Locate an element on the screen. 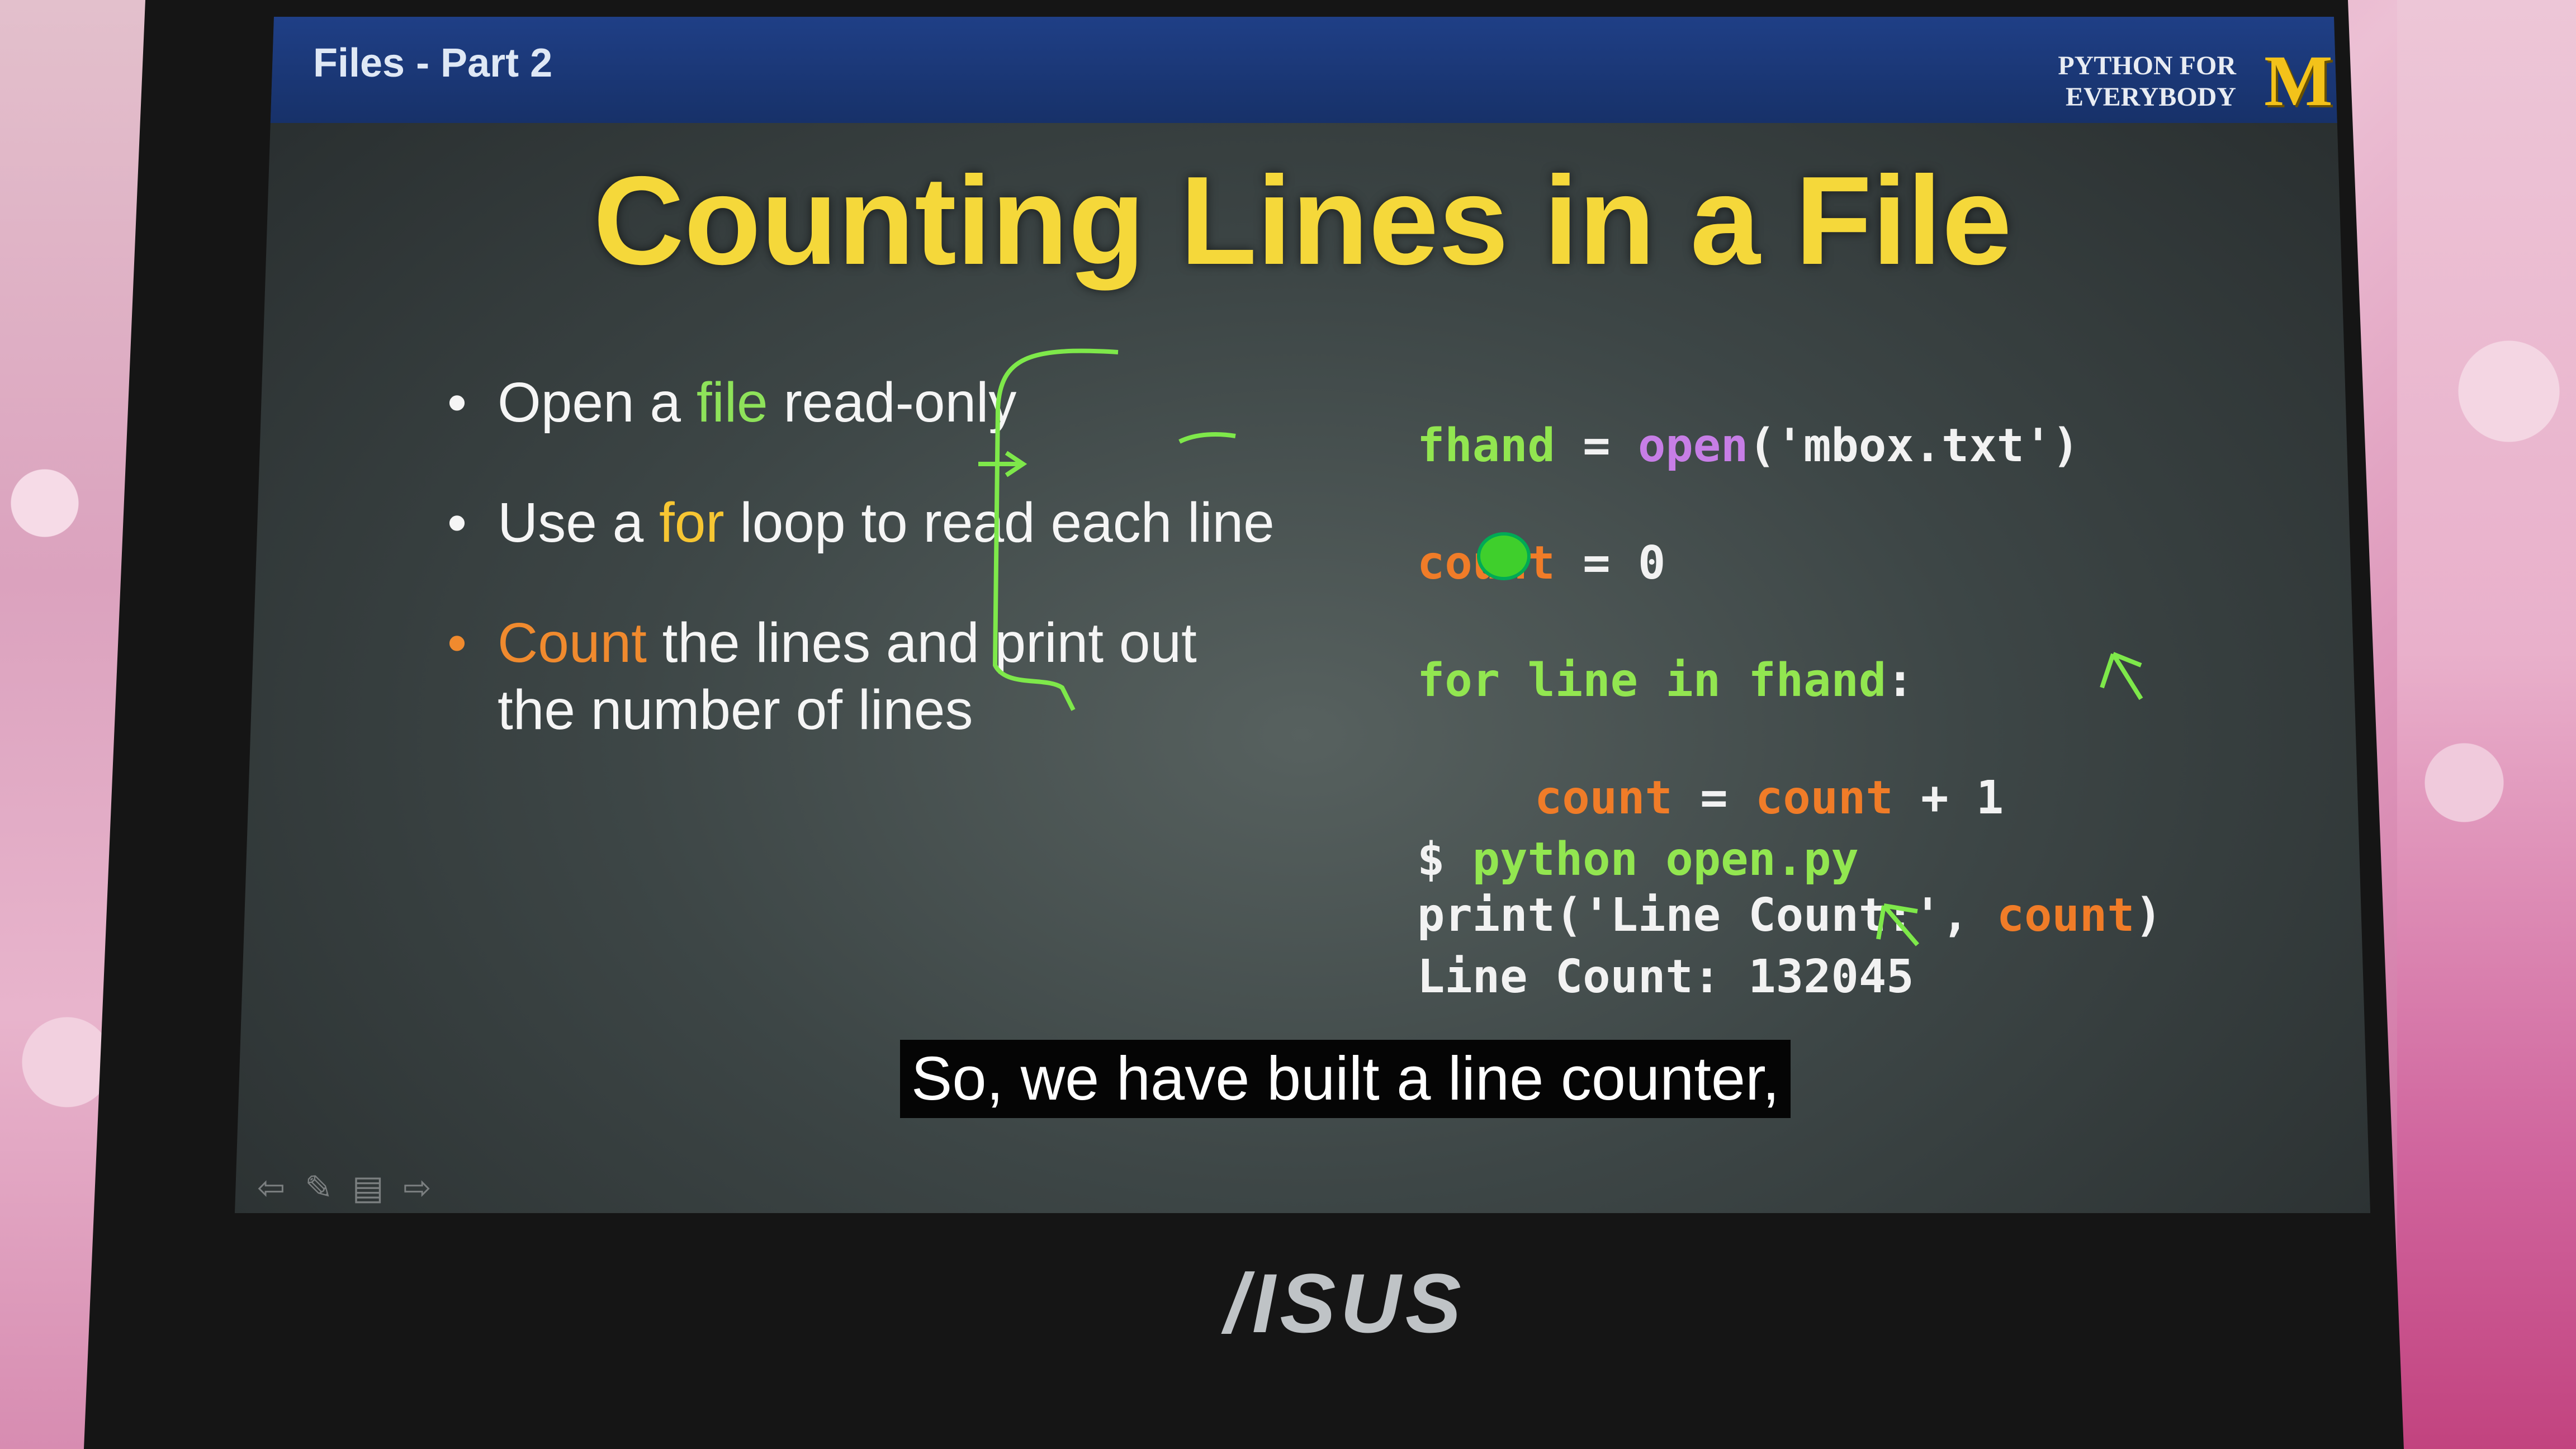 The image size is (2576, 1449). annotation-arrow-output is located at coordinates (1898, 924).